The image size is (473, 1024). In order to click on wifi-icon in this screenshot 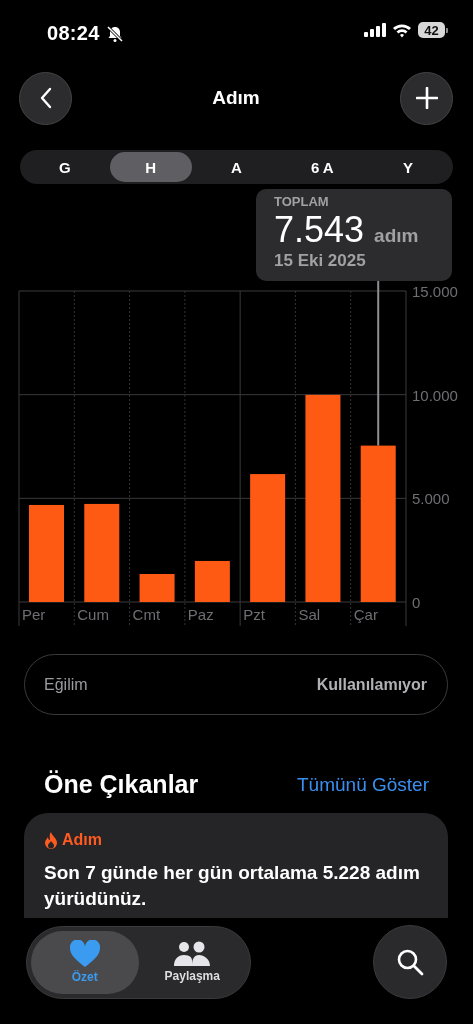, I will do `click(402, 30)`.